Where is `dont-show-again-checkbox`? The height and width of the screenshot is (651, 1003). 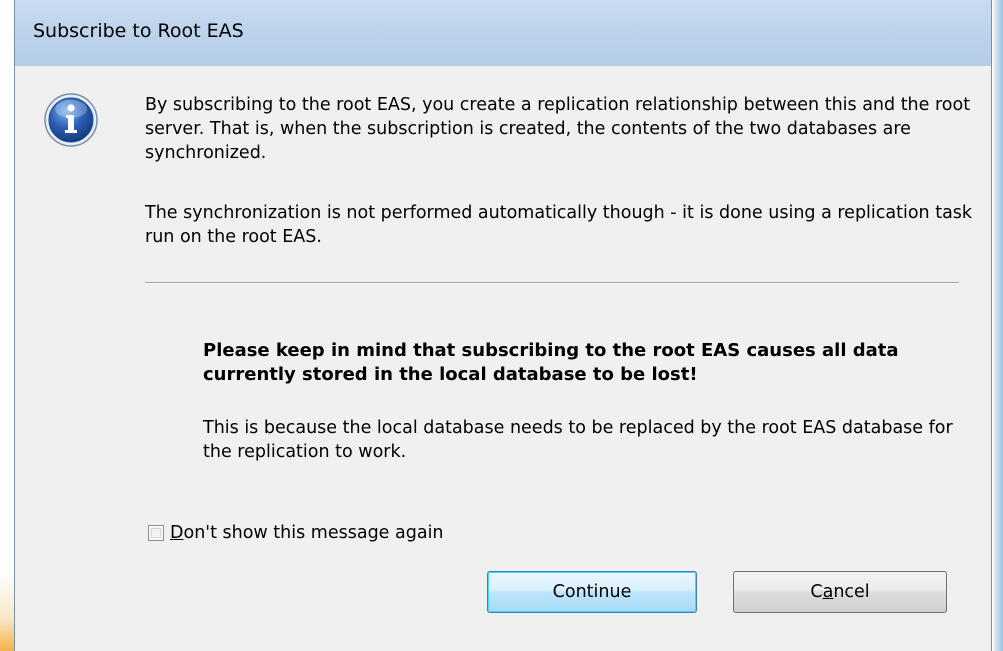 dont-show-again-checkbox is located at coordinates (156, 533).